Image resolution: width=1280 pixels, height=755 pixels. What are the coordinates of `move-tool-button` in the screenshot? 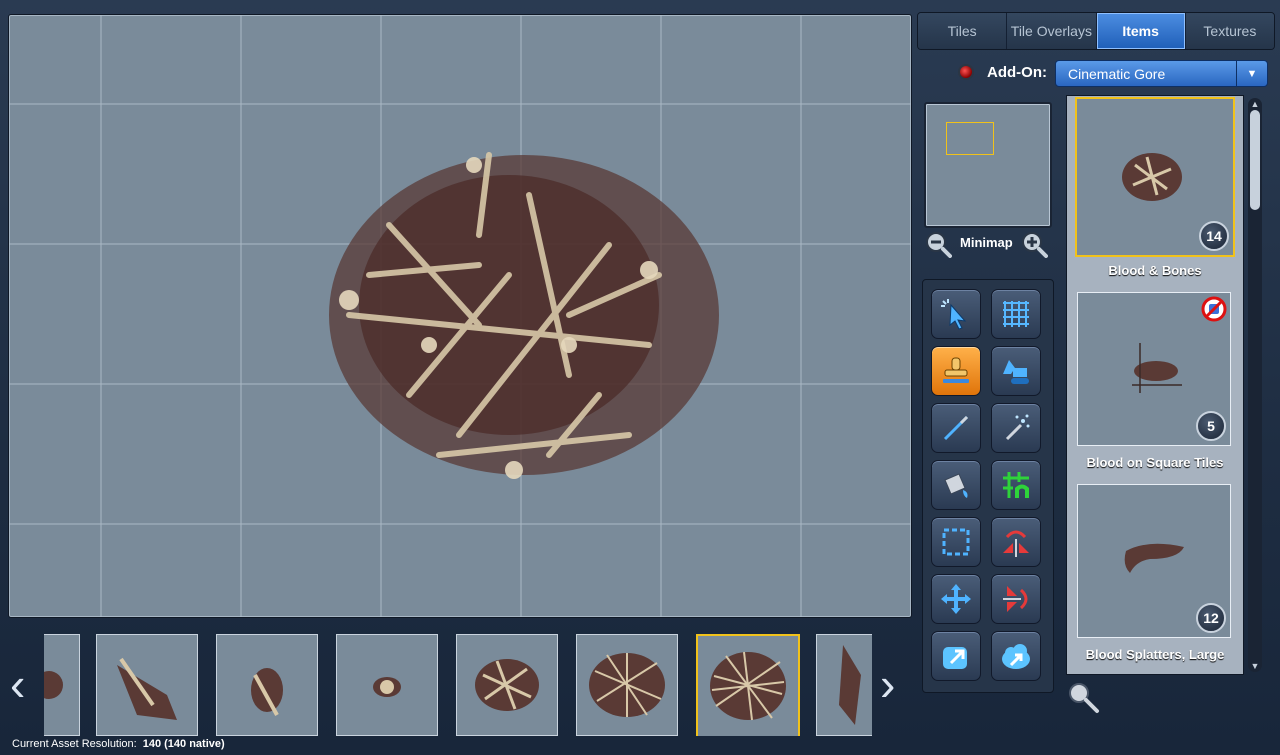 It's located at (956, 599).